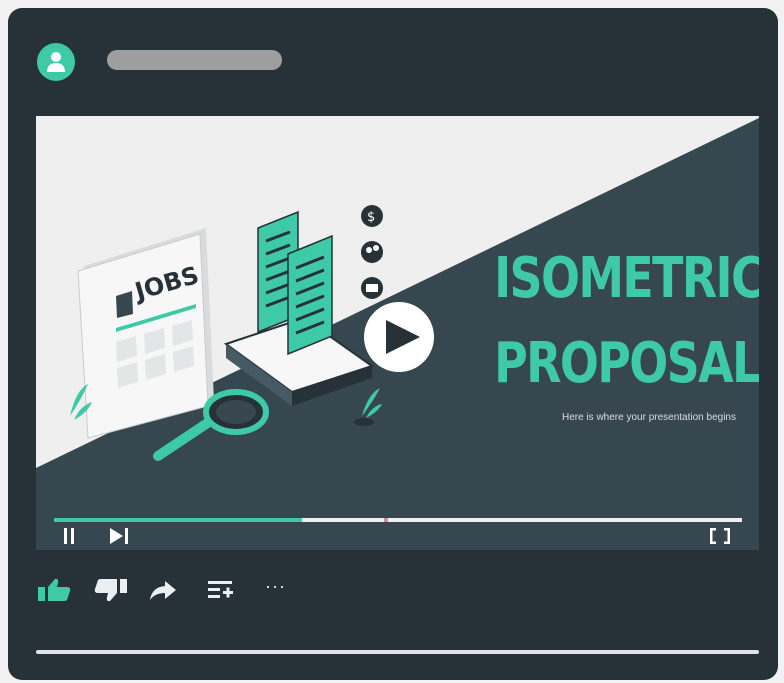 The image size is (784, 683). I want to click on play-button, so click(399, 337).